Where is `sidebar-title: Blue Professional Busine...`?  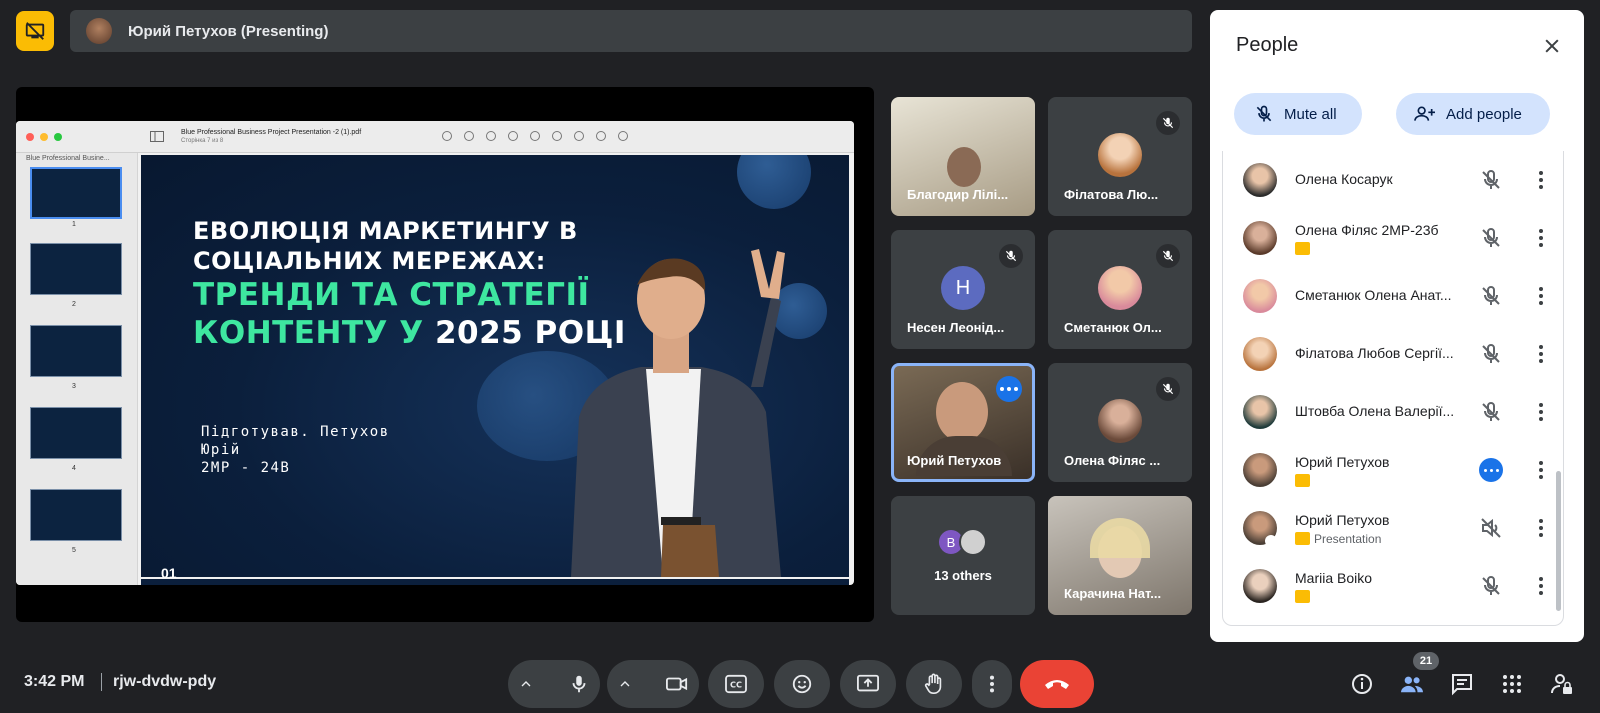 sidebar-title: Blue Professional Busine... is located at coordinates (68, 158).